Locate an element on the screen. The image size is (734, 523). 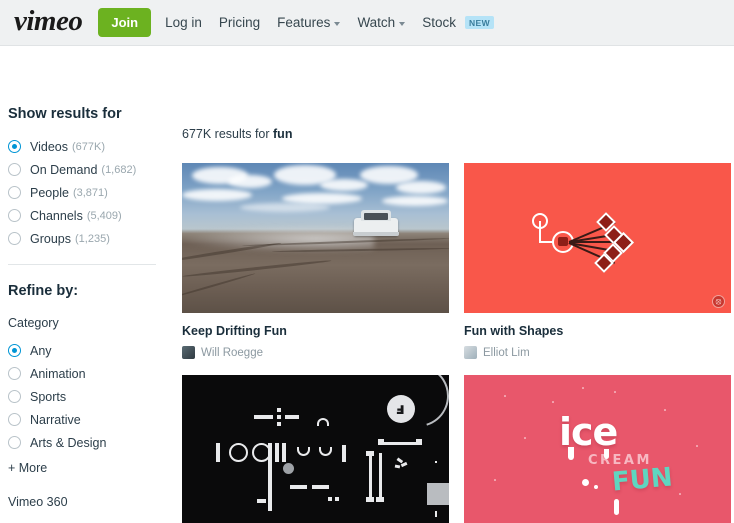
refine-by-heading: Refine by: is located at coordinates (43, 291).